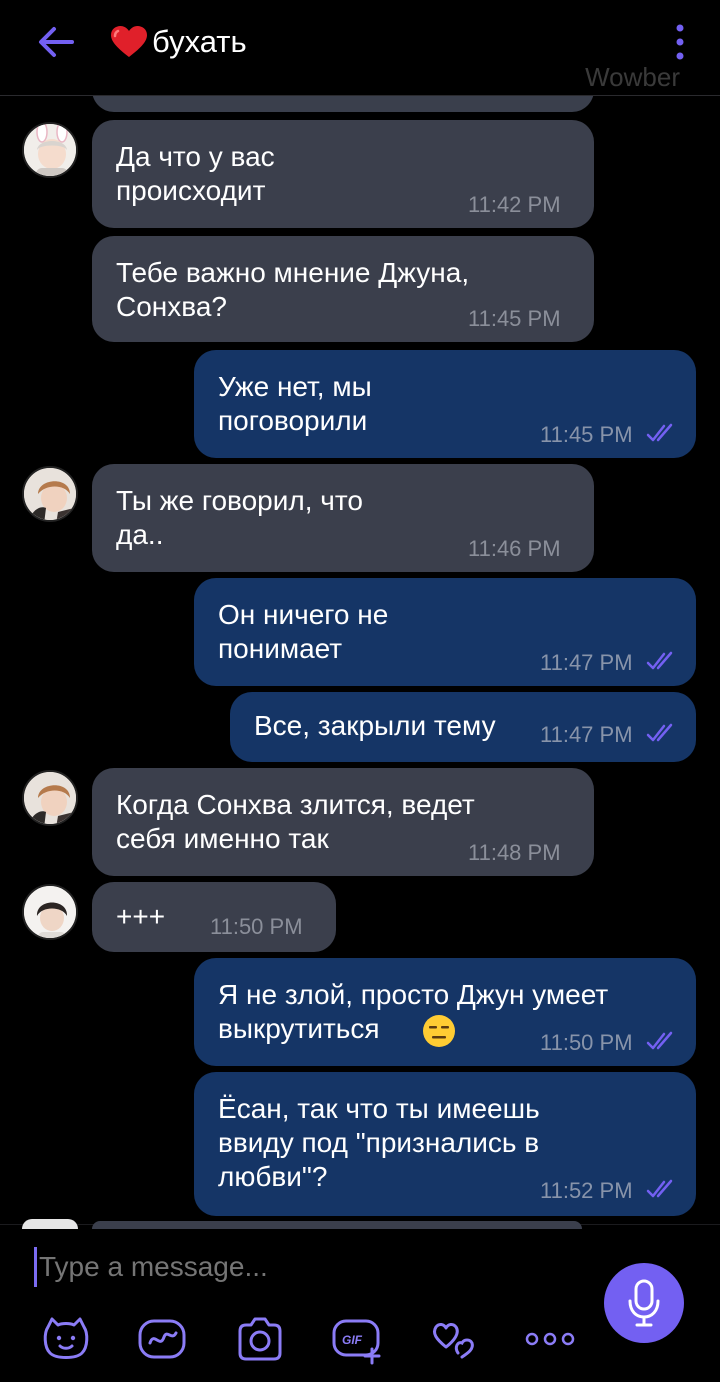 Image resolution: width=720 pixels, height=1382 pixels. What do you see at coordinates (66, 1339) in the screenshot?
I see `sticker-icon` at bounding box center [66, 1339].